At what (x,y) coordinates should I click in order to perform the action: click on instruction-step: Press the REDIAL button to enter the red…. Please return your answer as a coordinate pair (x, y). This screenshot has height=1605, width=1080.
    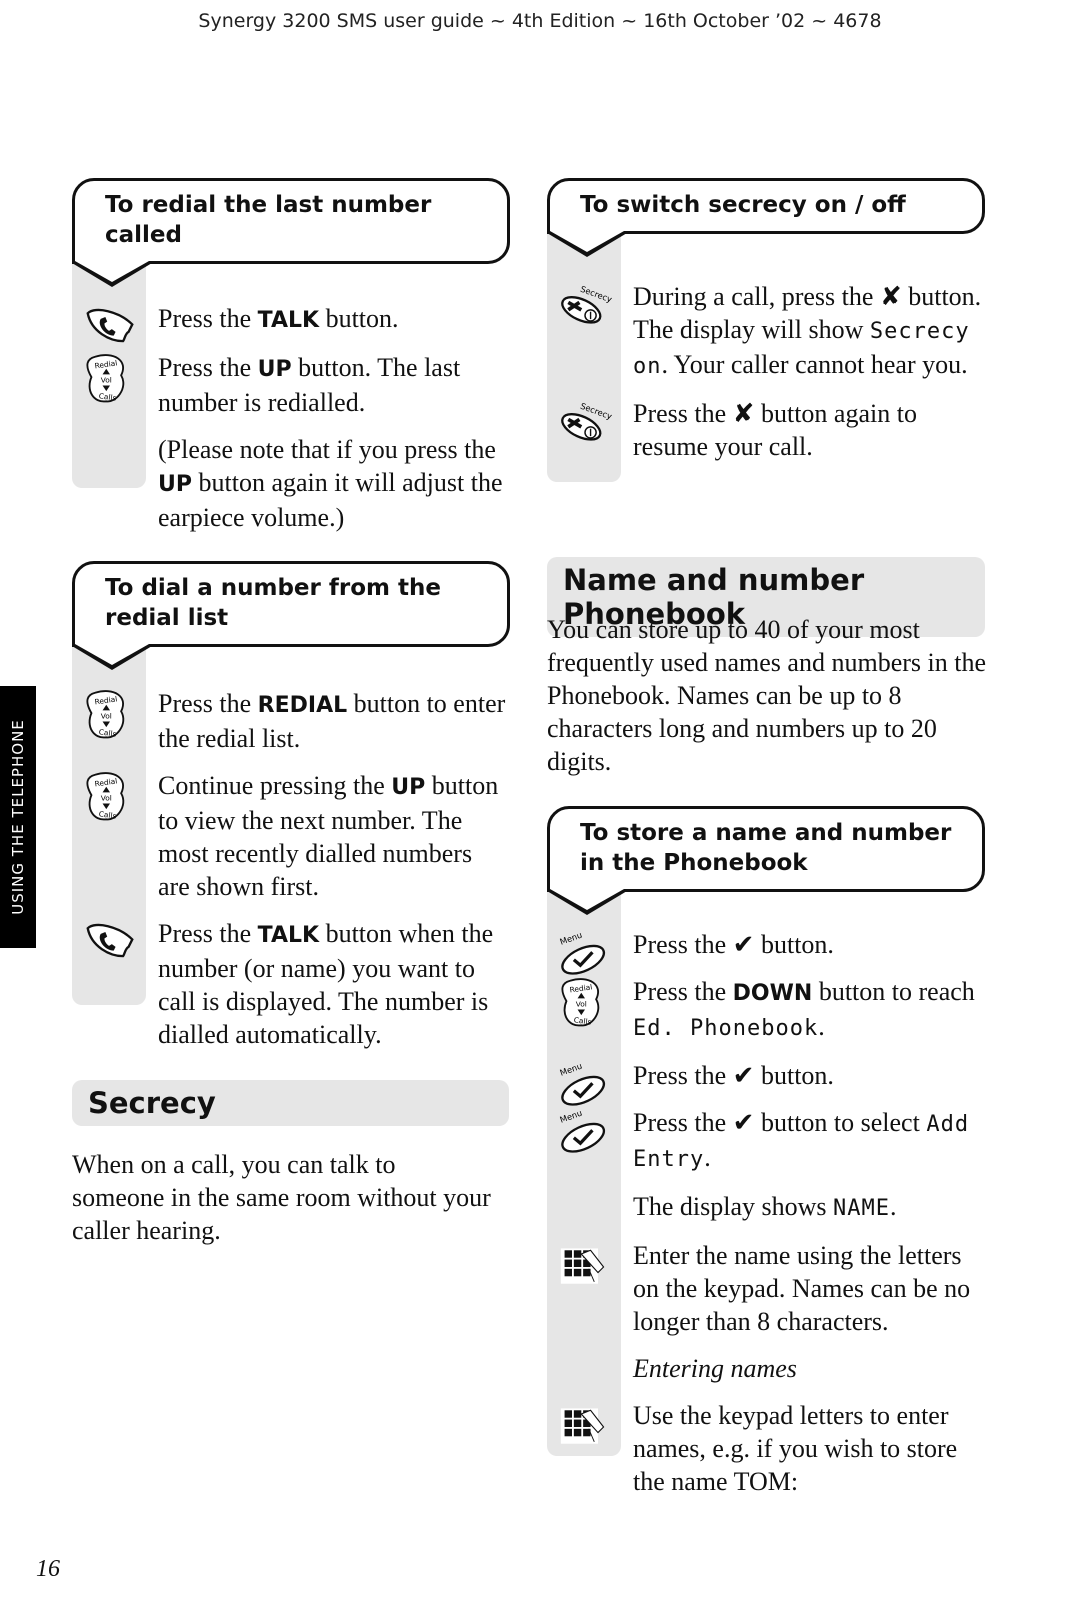
    Looking at the image, I should click on (291, 721).